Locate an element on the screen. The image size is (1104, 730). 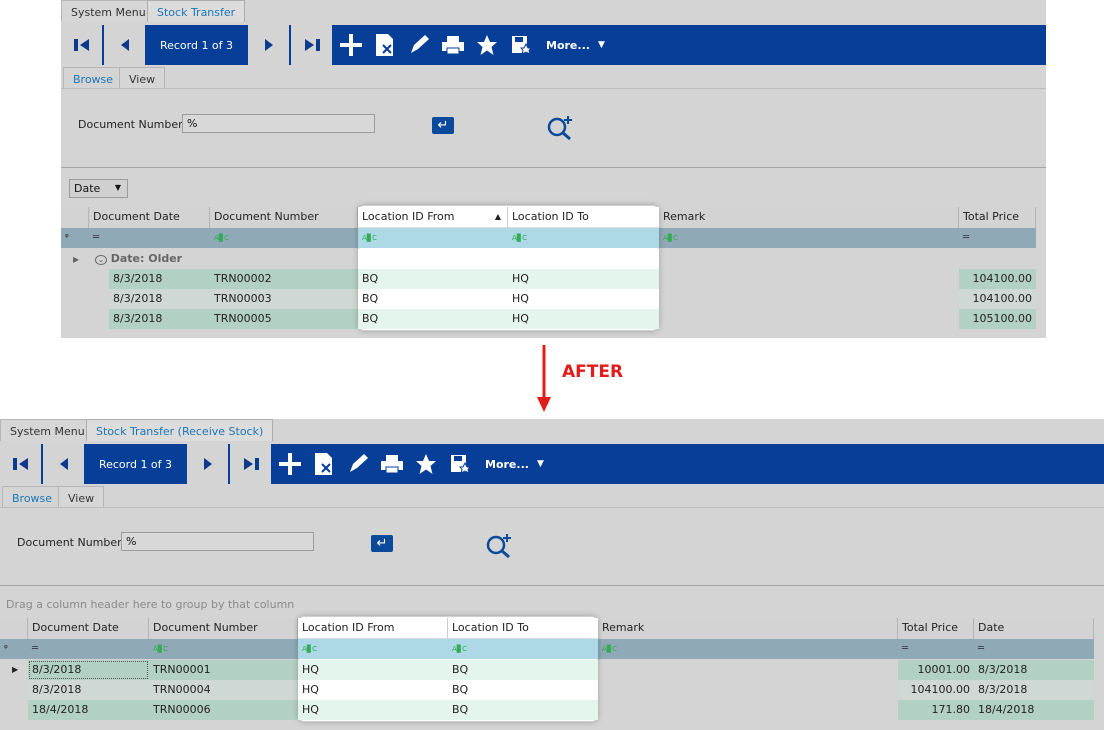
tab-stock-transfer: Stock Transfer is located at coordinates (196, 11).